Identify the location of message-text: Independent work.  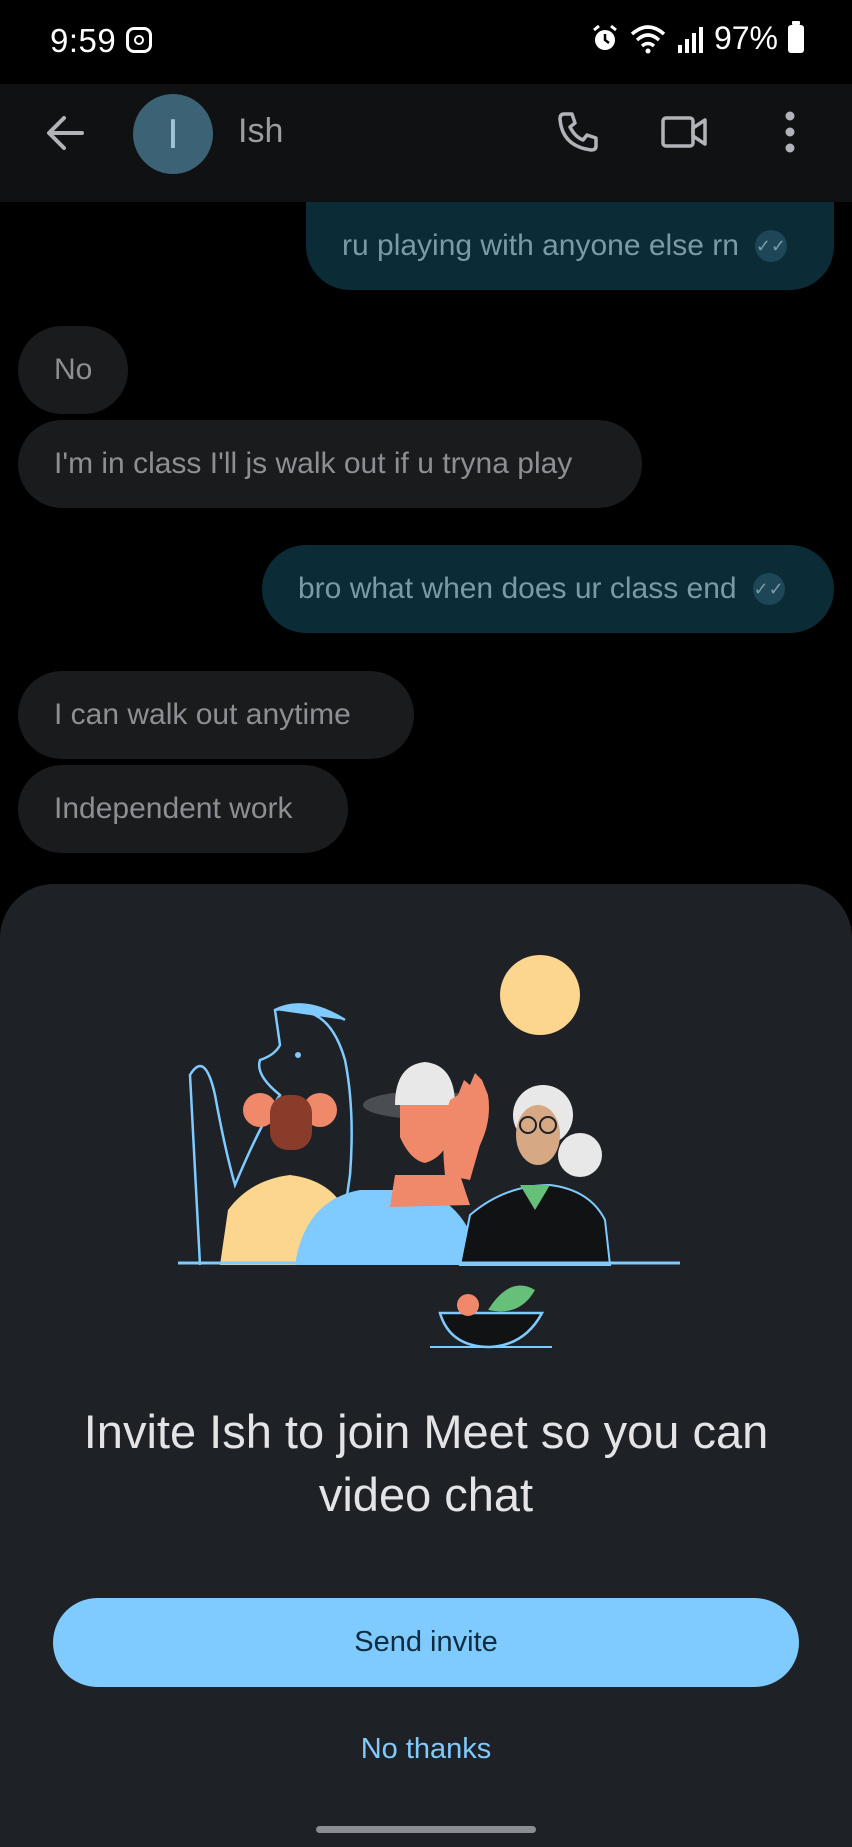
(173, 808).